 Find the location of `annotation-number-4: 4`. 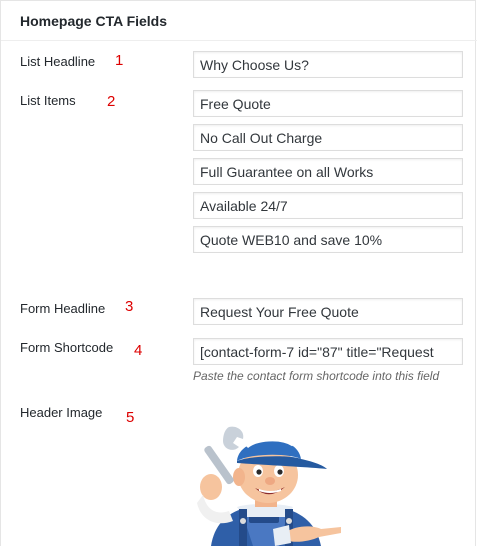

annotation-number-4: 4 is located at coordinates (138, 350).